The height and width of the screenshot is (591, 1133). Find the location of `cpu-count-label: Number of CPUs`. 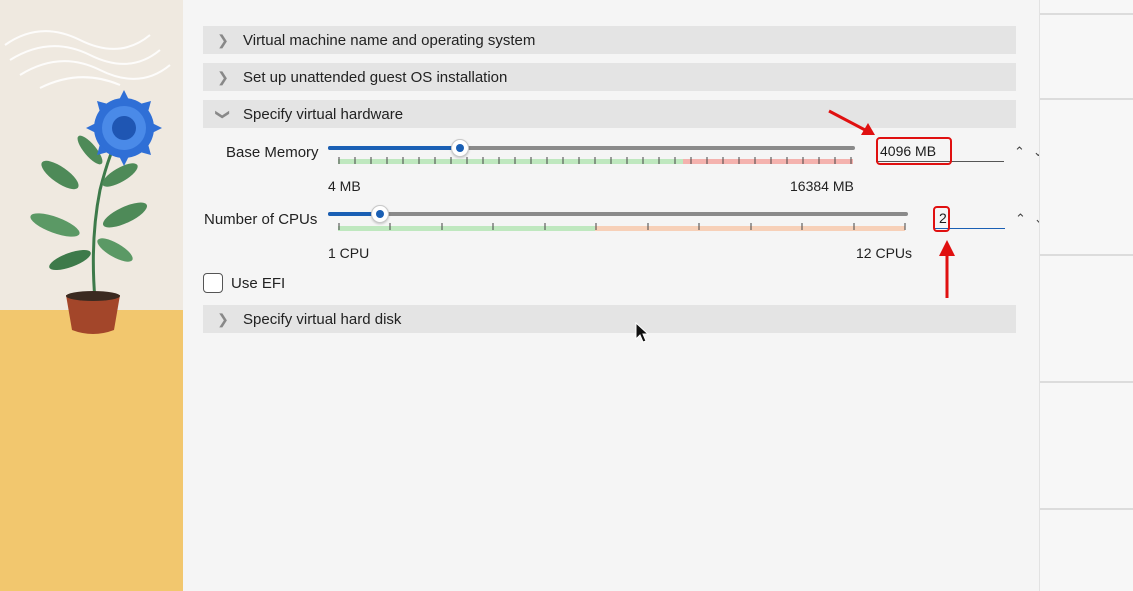

cpu-count-label: Number of CPUs is located at coordinates (261, 219).